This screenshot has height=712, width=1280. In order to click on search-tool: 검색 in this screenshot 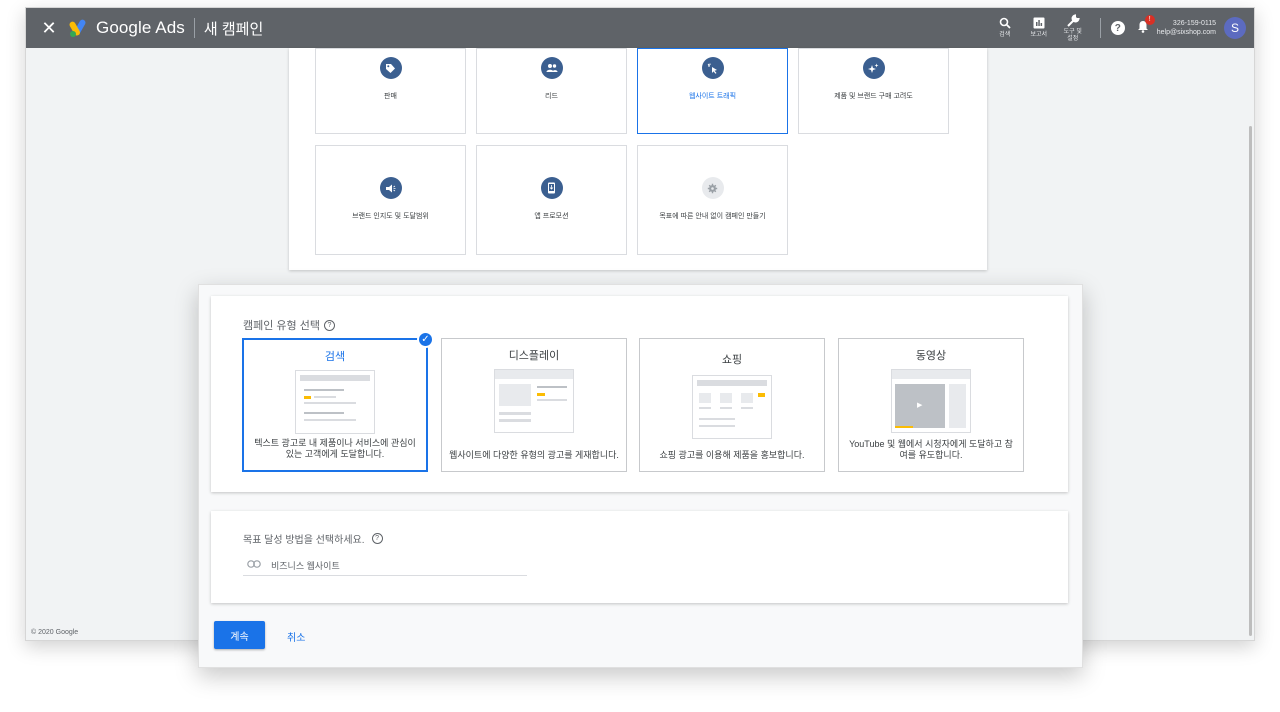, I will do `click(1005, 28)`.